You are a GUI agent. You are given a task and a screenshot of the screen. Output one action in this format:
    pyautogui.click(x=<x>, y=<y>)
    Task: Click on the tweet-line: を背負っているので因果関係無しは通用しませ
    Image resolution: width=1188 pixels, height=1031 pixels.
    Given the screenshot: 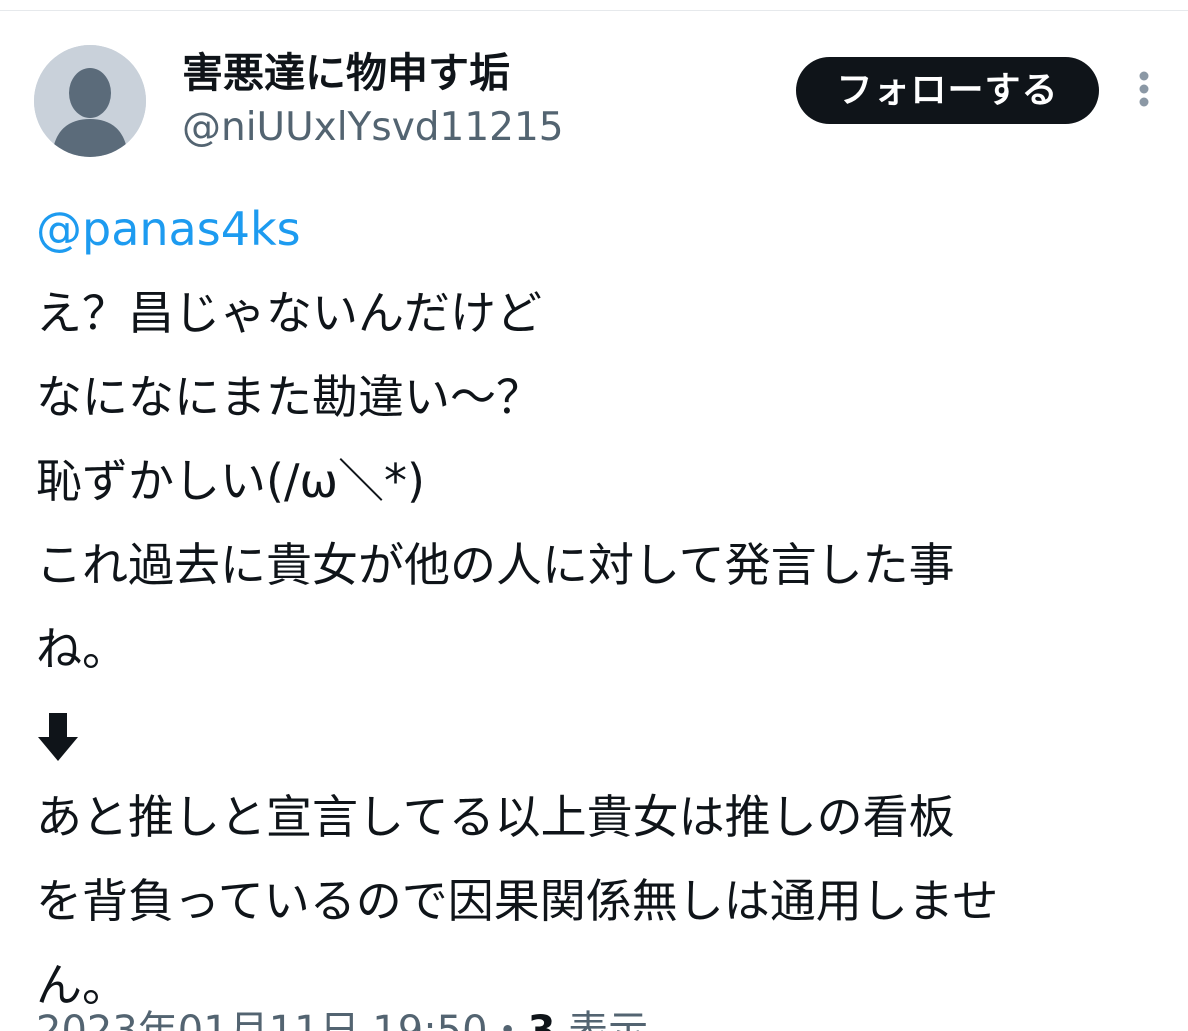 What is the action you would take?
    pyautogui.click(x=517, y=901)
    